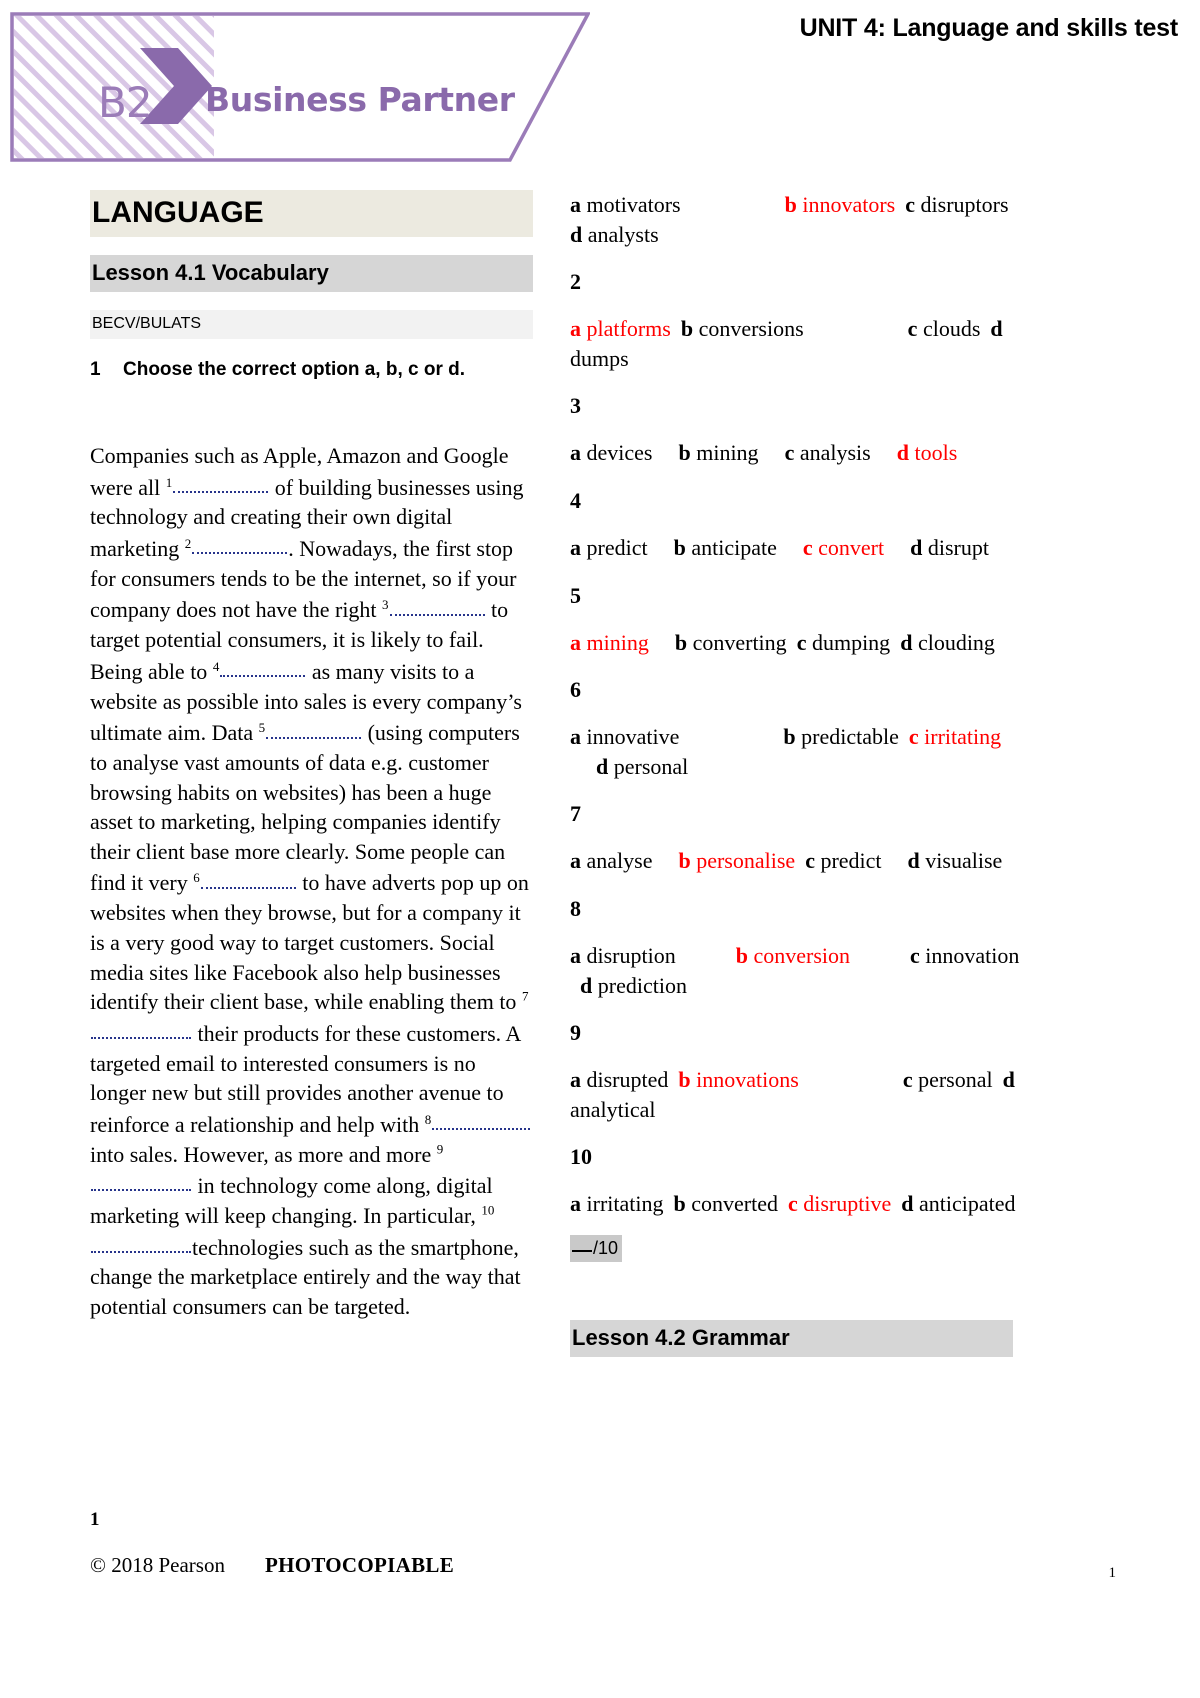 Image resolution: width=1200 pixels, height=1698 pixels. What do you see at coordinates (731, 547) in the screenshot?
I see `option-word: anticipate` at bounding box center [731, 547].